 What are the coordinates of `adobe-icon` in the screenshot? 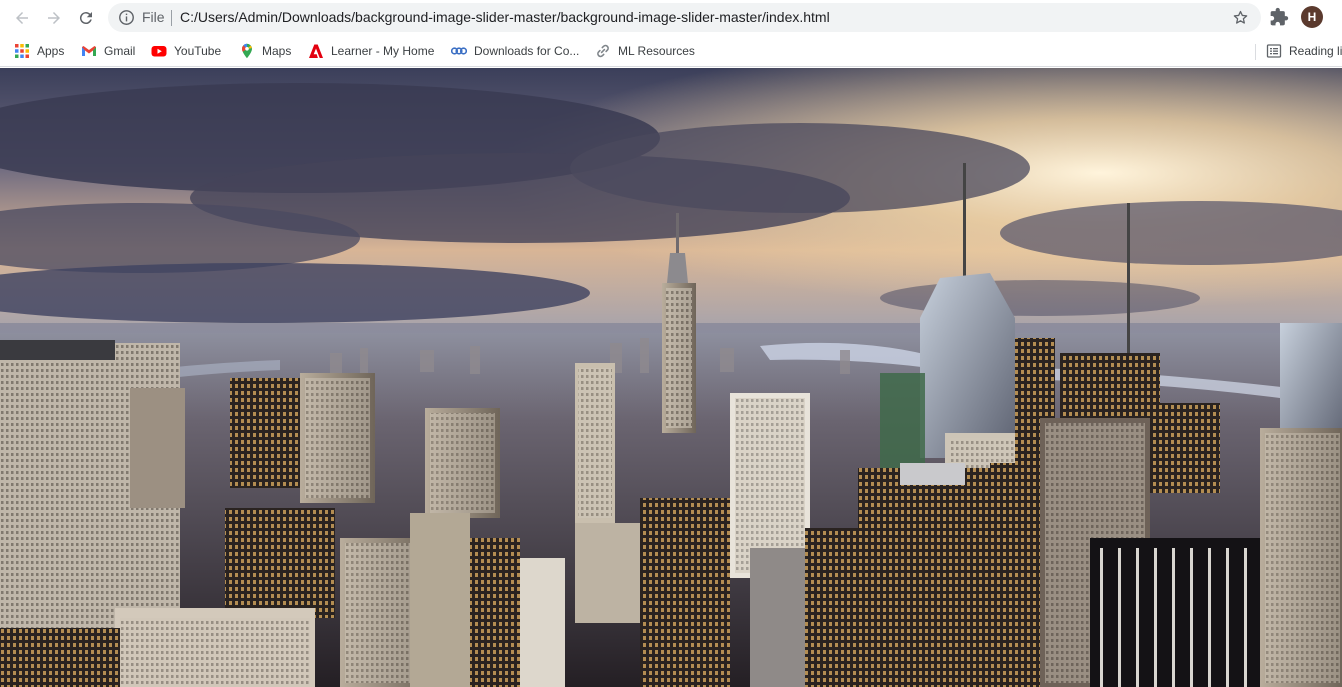 It's located at (316, 51).